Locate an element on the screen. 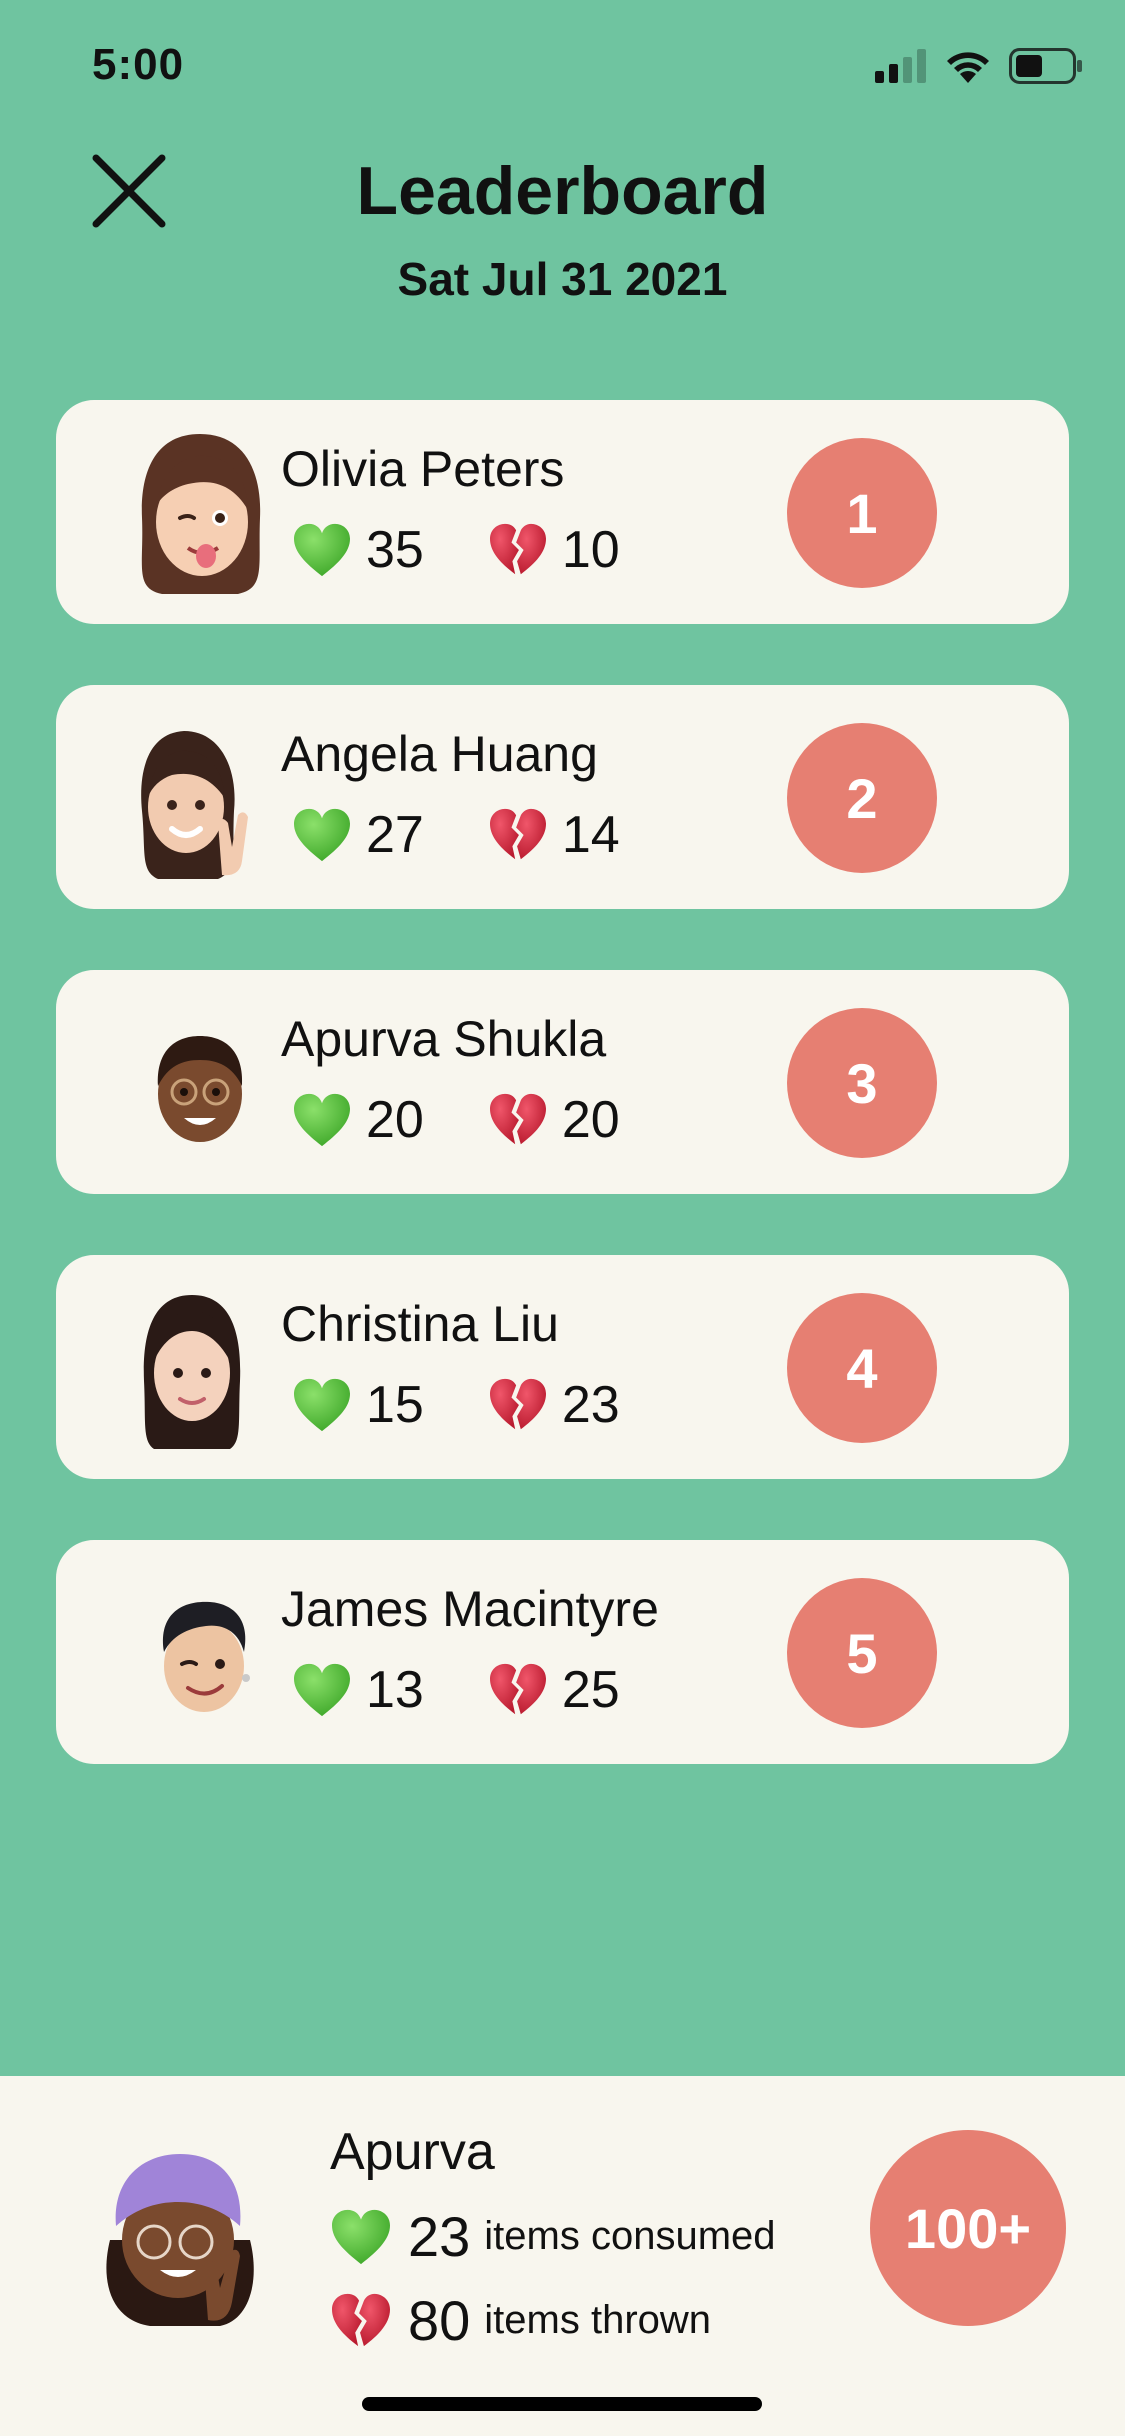 The width and height of the screenshot is (1125, 2436). rank-badge: 2 is located at coordinates (862, 798).